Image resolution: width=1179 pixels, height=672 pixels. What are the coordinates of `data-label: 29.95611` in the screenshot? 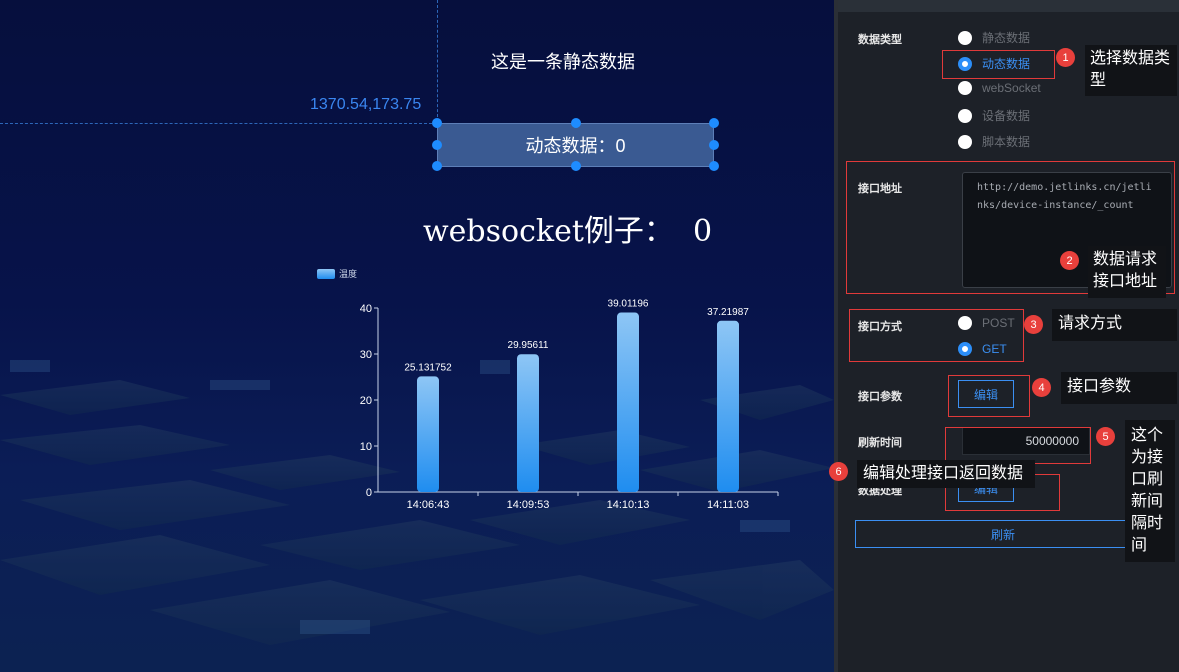 It's located at (528, 345).